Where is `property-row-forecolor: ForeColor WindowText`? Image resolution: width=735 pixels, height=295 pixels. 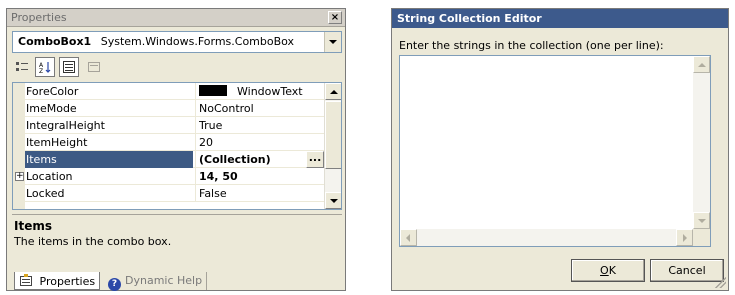
property-row-forecolor: ForeColor WindowText is located at coordinates (169, 91).